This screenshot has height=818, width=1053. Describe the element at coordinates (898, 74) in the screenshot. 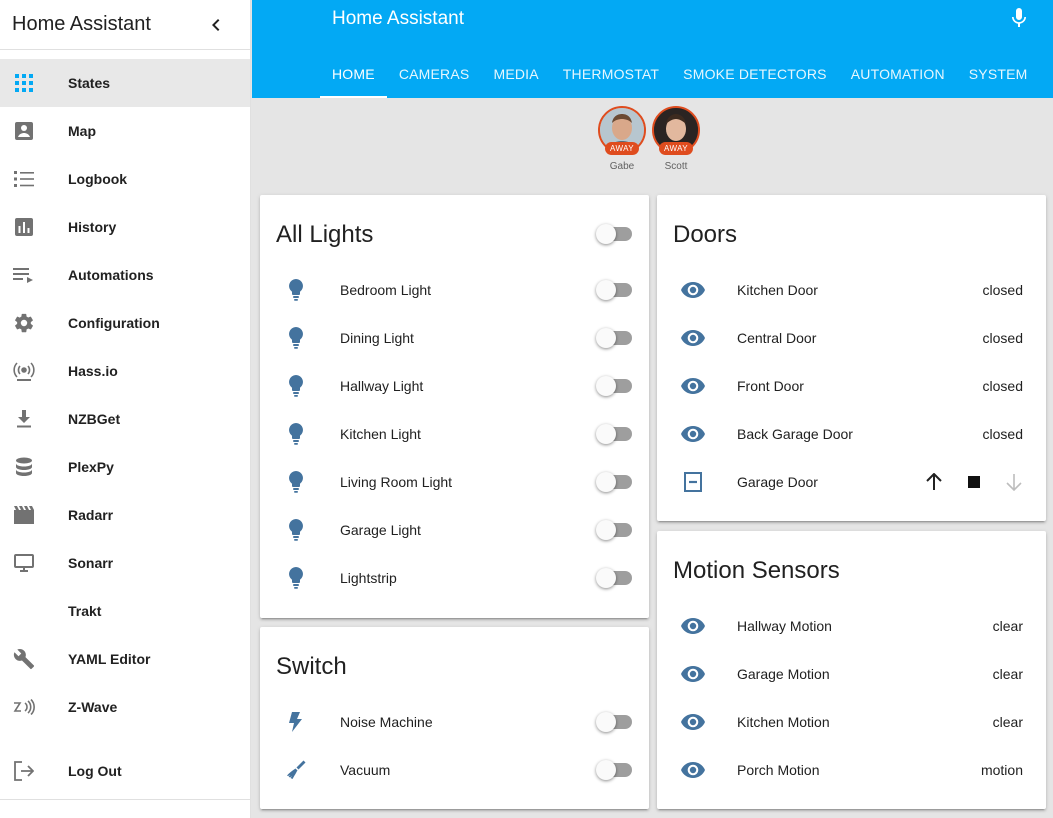

I see `tab-automation: AUTOMATION` at that location.